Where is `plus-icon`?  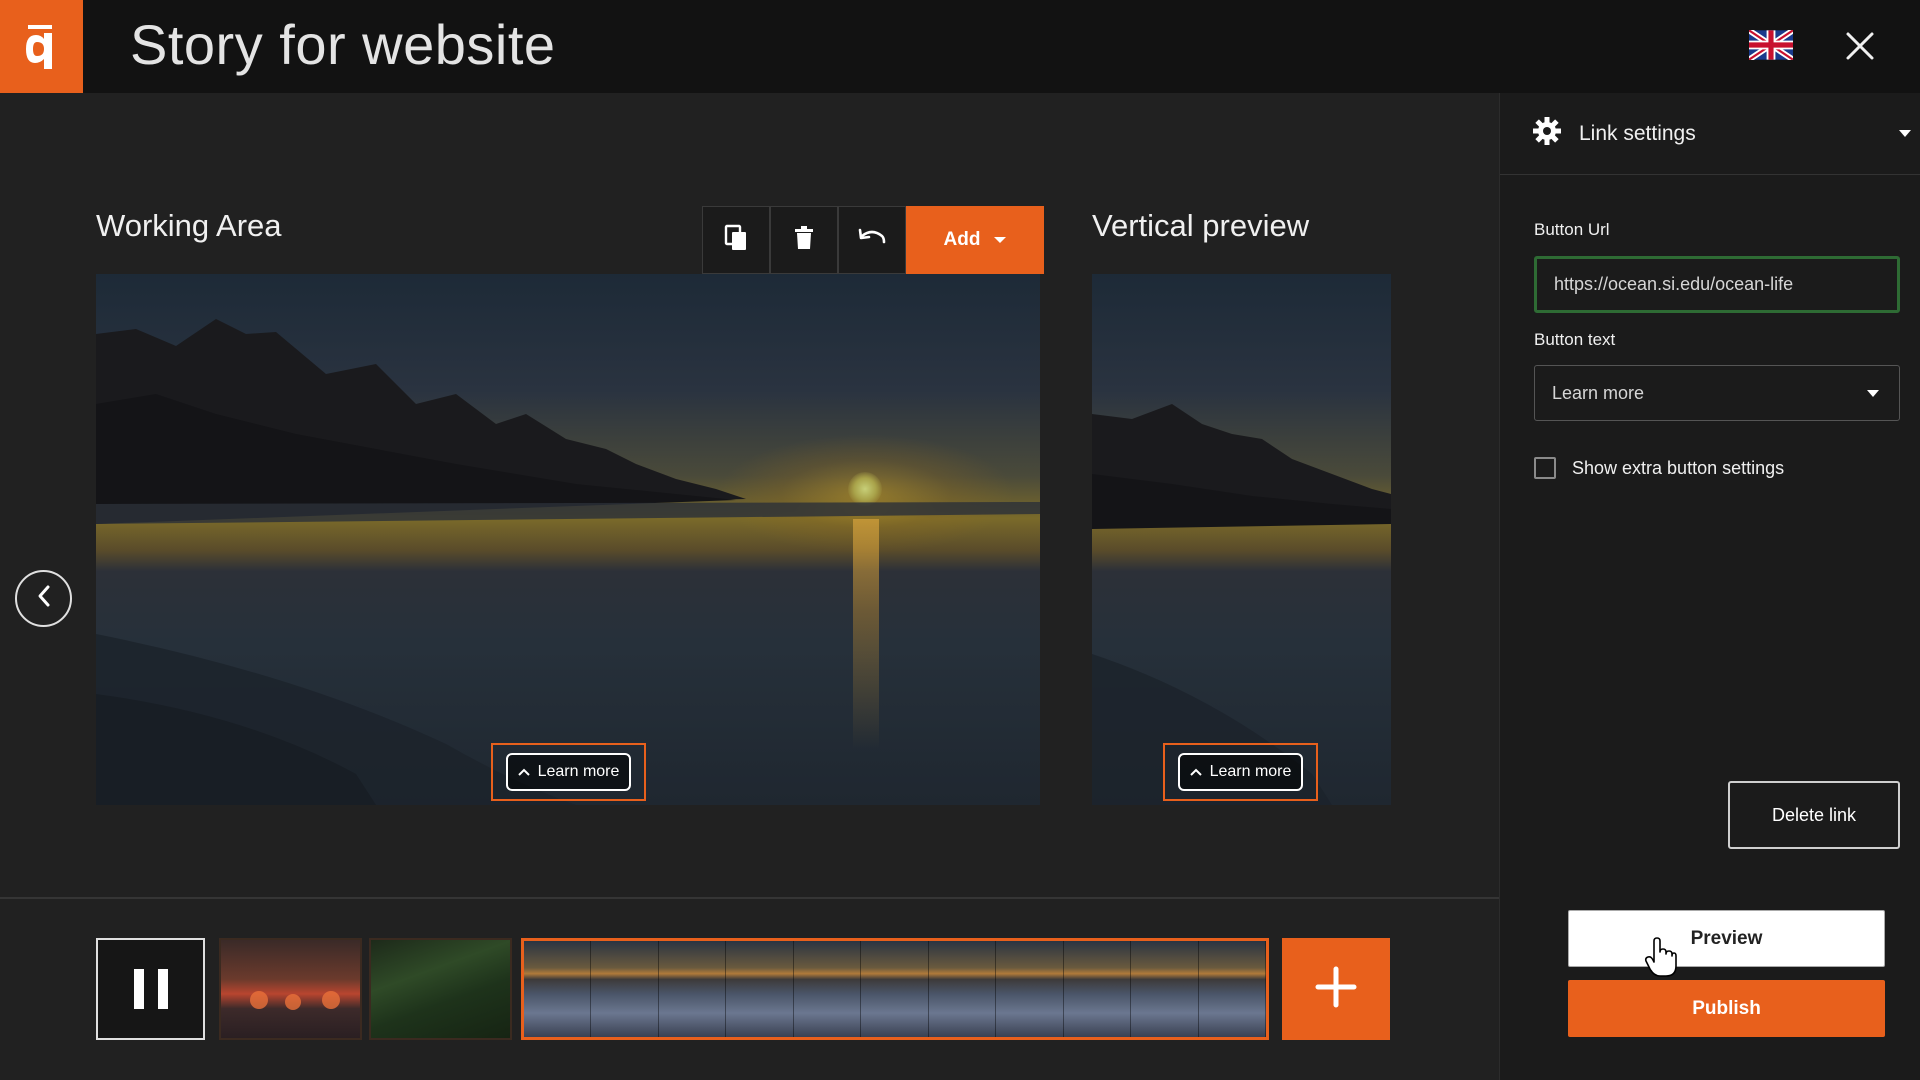 plus-icon is located at coordinates (1336, 989).